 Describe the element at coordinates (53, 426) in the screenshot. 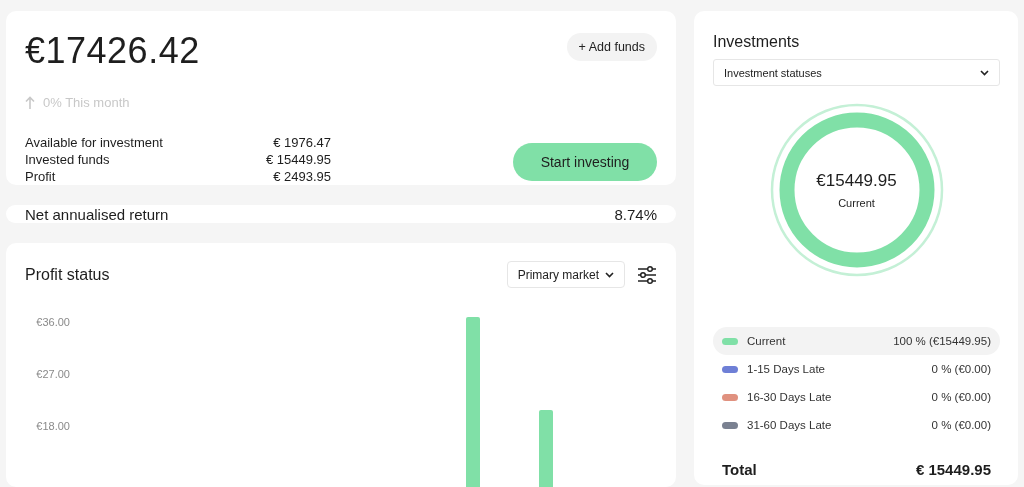

I see `y-axis-label: €18.00` at that location.